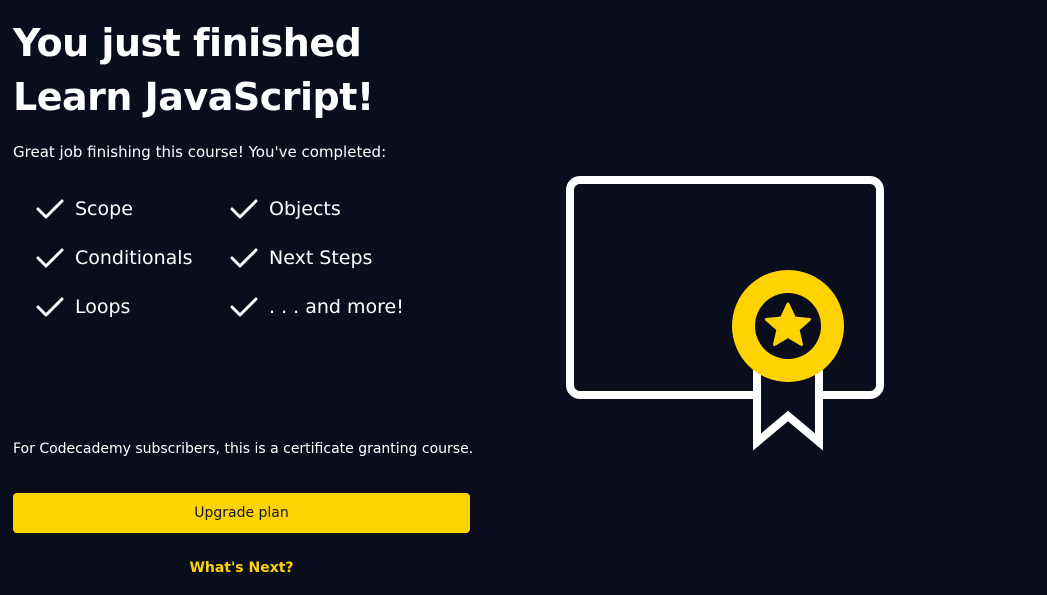 This screenshot has width=1047, height=595. Describe the element at coordinates (103, 306) in the screenshot. I see `topic-label: Loops` at that location.